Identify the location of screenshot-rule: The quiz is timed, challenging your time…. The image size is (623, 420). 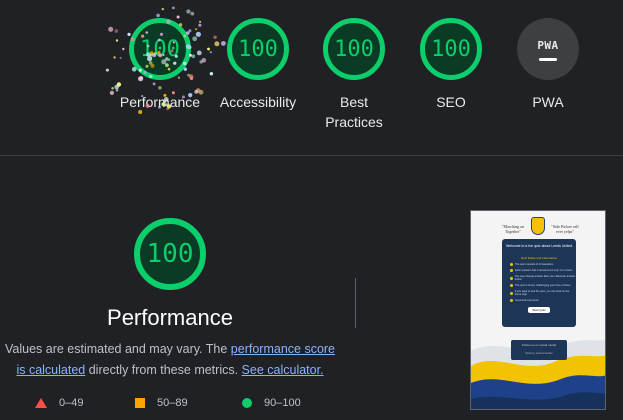
(543, 285).